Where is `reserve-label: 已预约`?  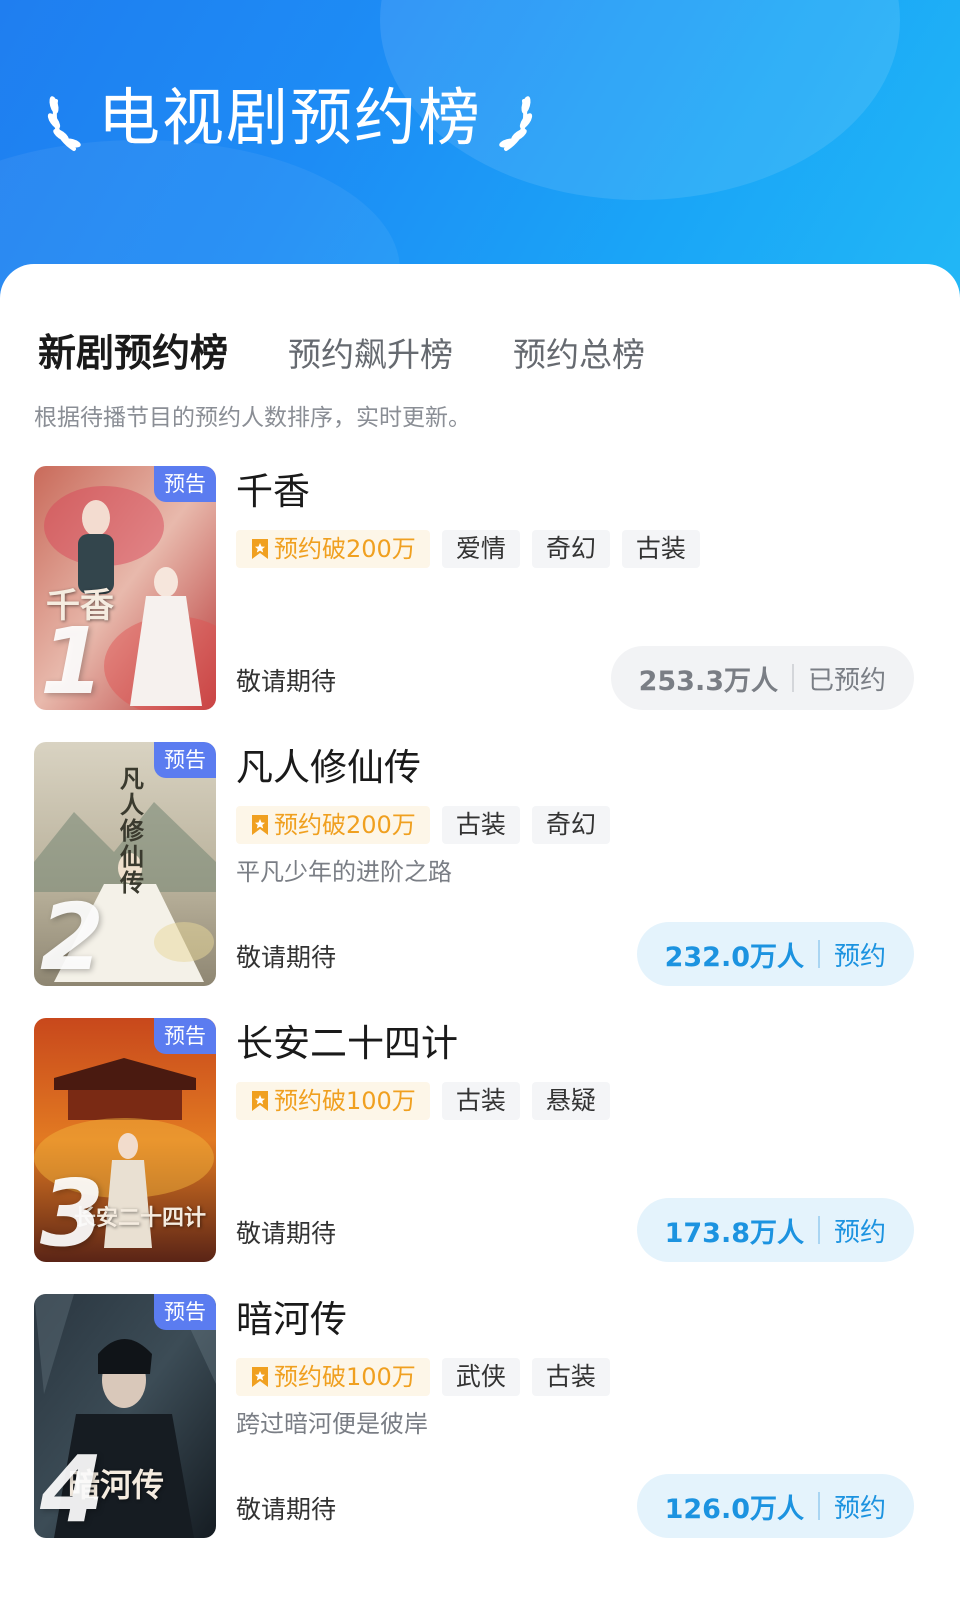 reserve-label: 已预约 is located at coordinates (846, 680).